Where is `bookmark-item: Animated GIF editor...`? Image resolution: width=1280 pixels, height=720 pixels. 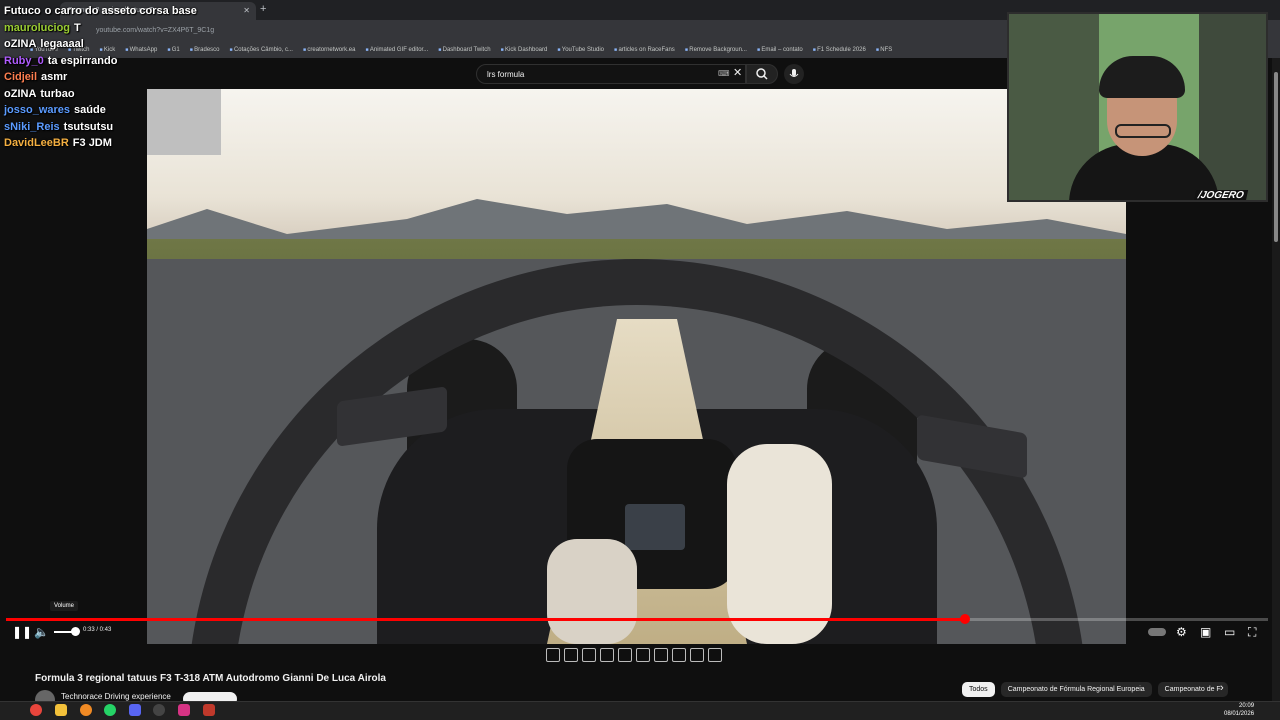
bookmark-item: Animated GIF editor... is located at coordinates (396, 50).